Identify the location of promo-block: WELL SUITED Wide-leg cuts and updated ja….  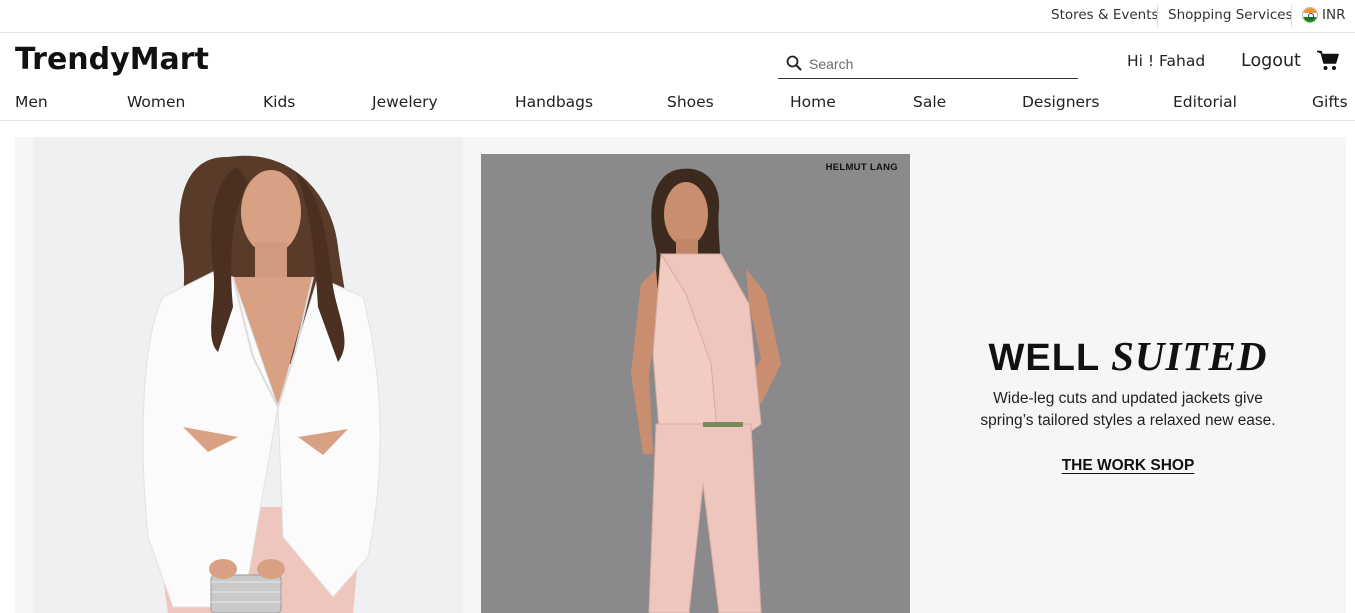
(1128, 403).